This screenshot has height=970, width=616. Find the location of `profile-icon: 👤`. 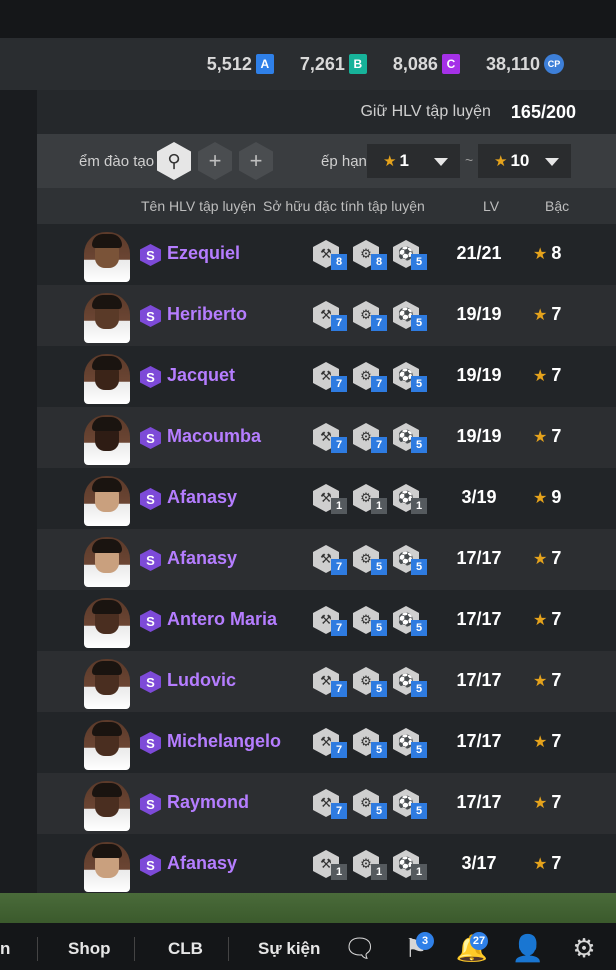

profile-icon: 👤 is located at coordinates (528, 948).